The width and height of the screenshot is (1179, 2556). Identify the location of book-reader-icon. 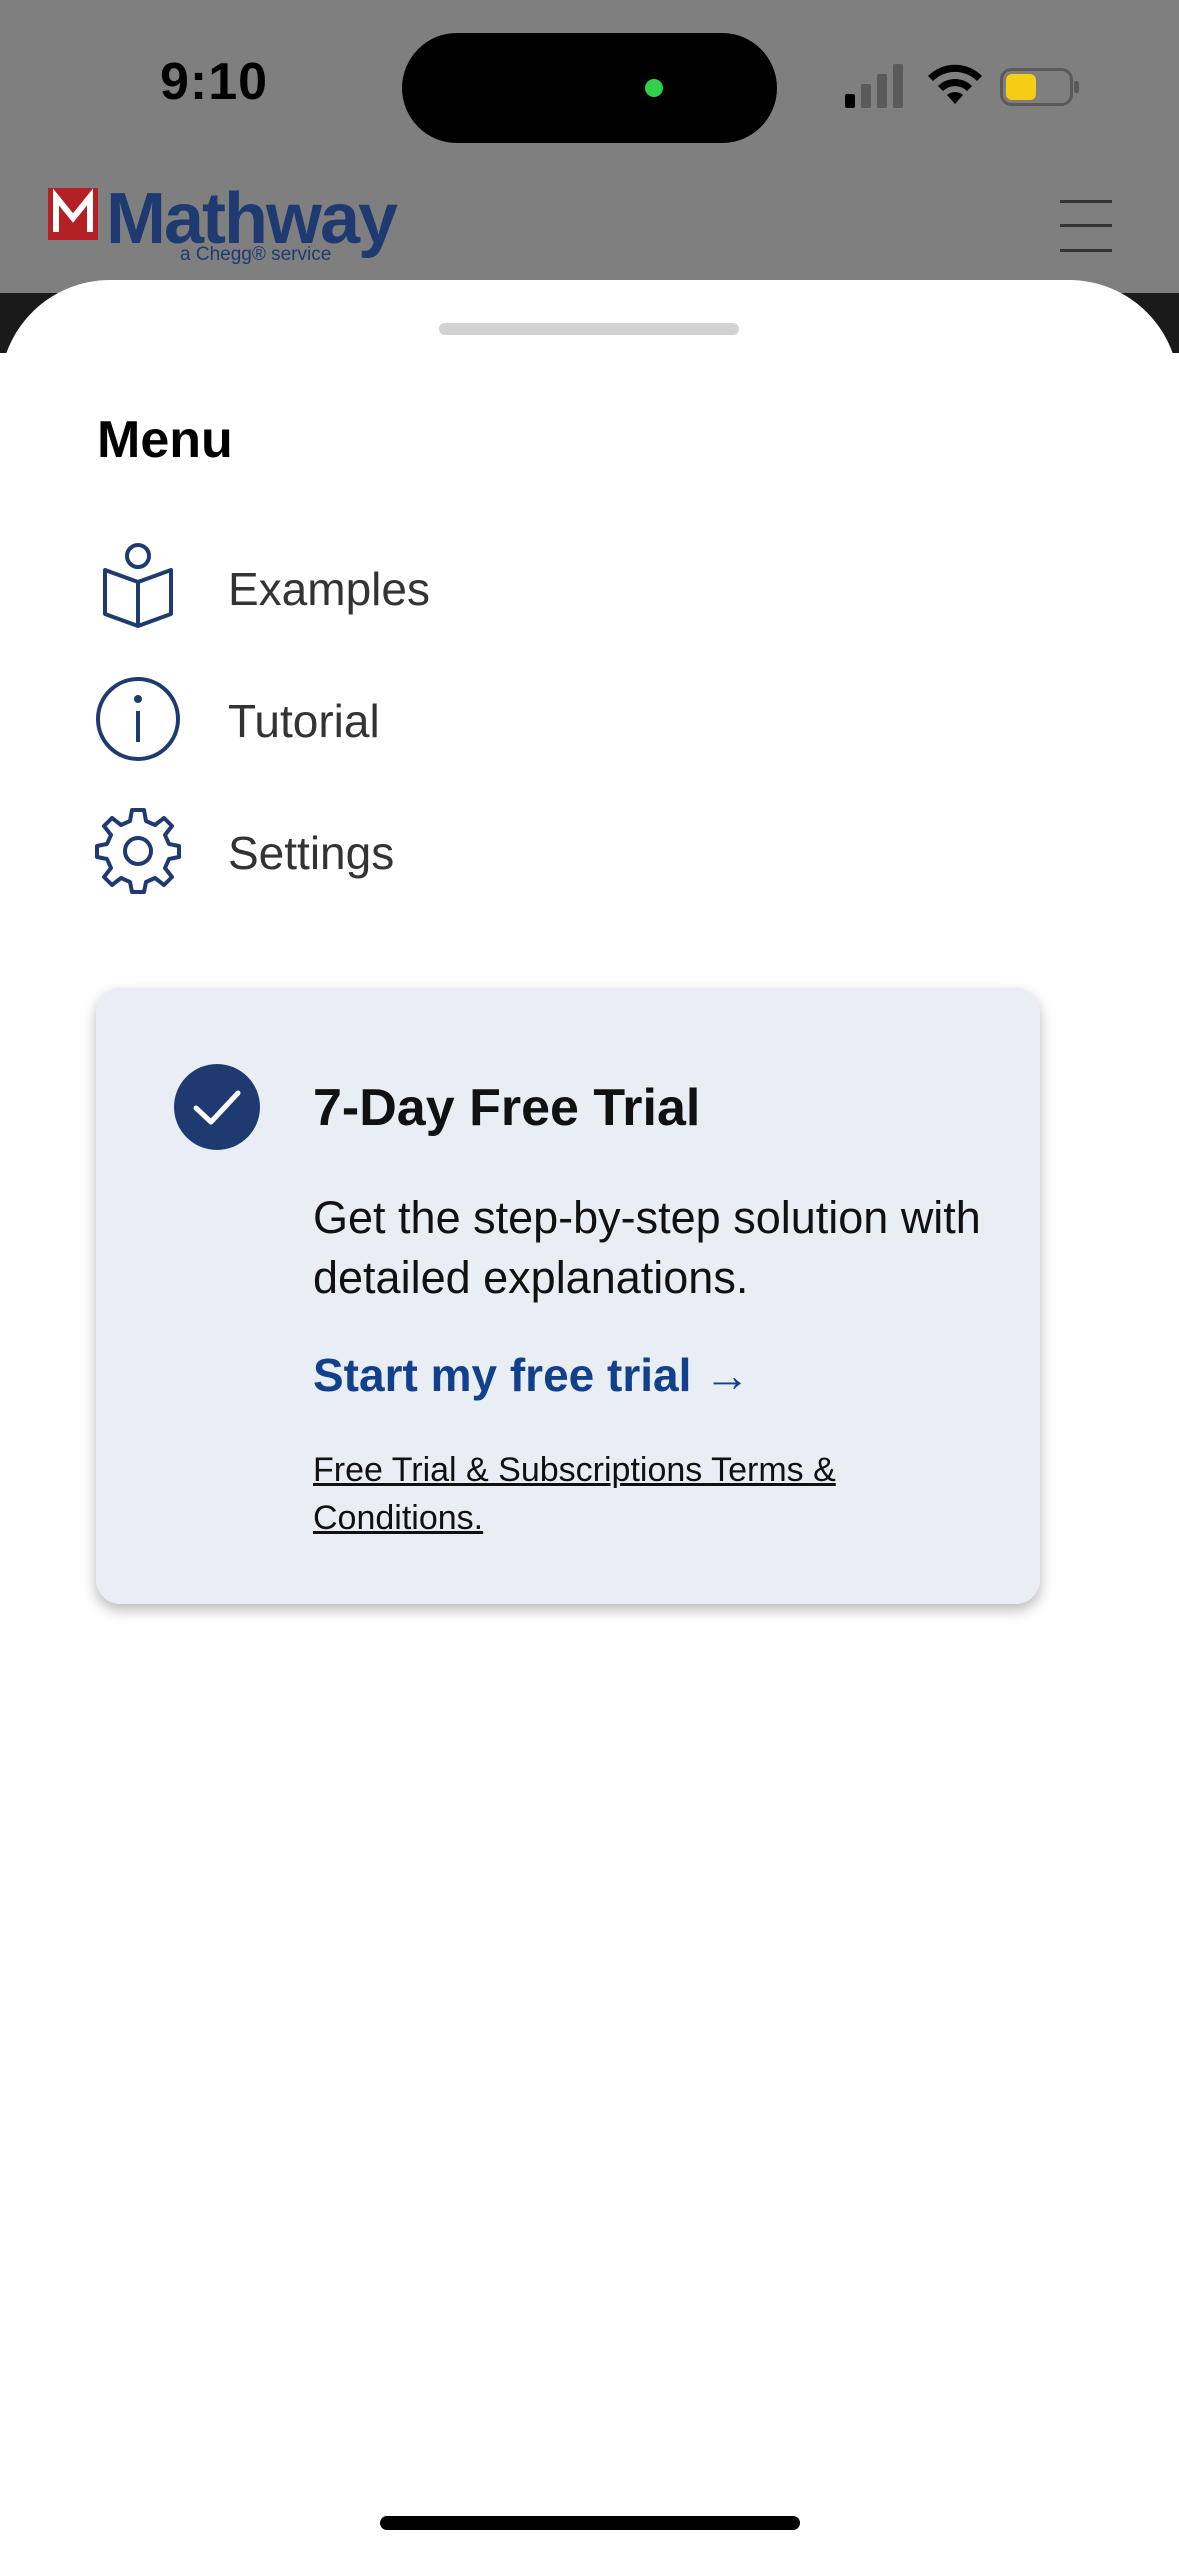
(138, 585).